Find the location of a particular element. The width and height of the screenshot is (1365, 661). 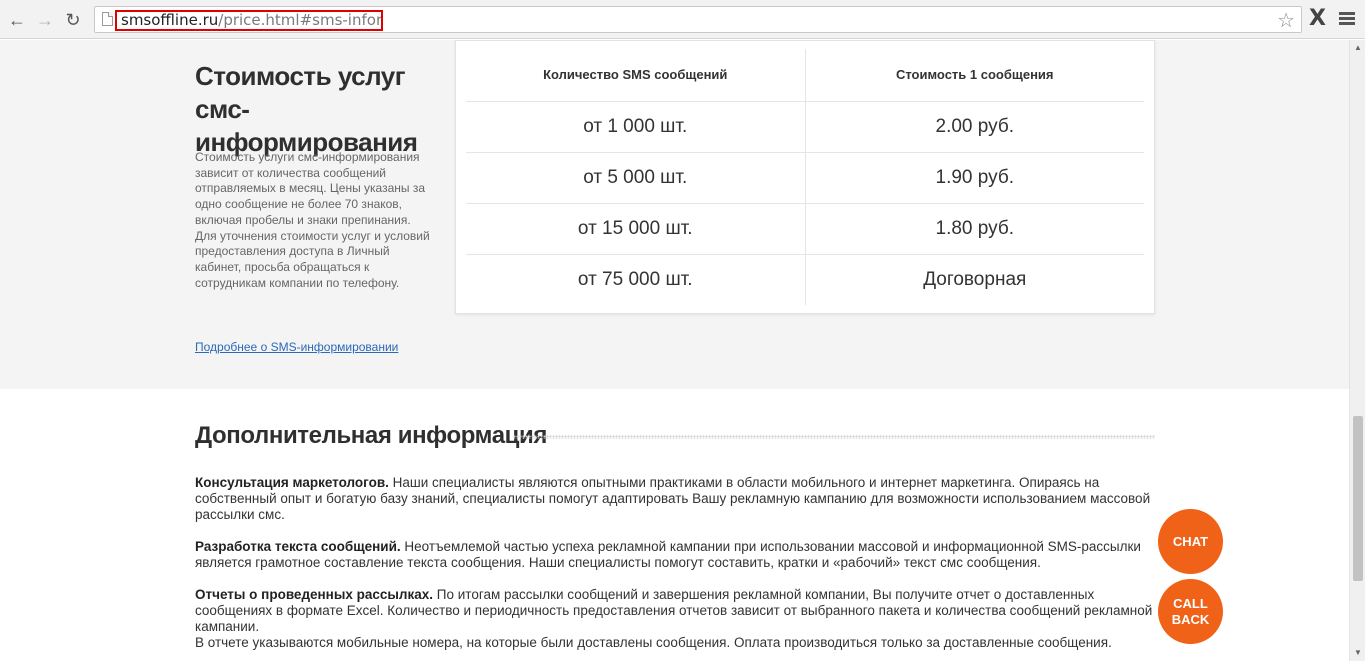

paragraph-lead: Консультация маркетологов. is located at coordinates (292, 482).